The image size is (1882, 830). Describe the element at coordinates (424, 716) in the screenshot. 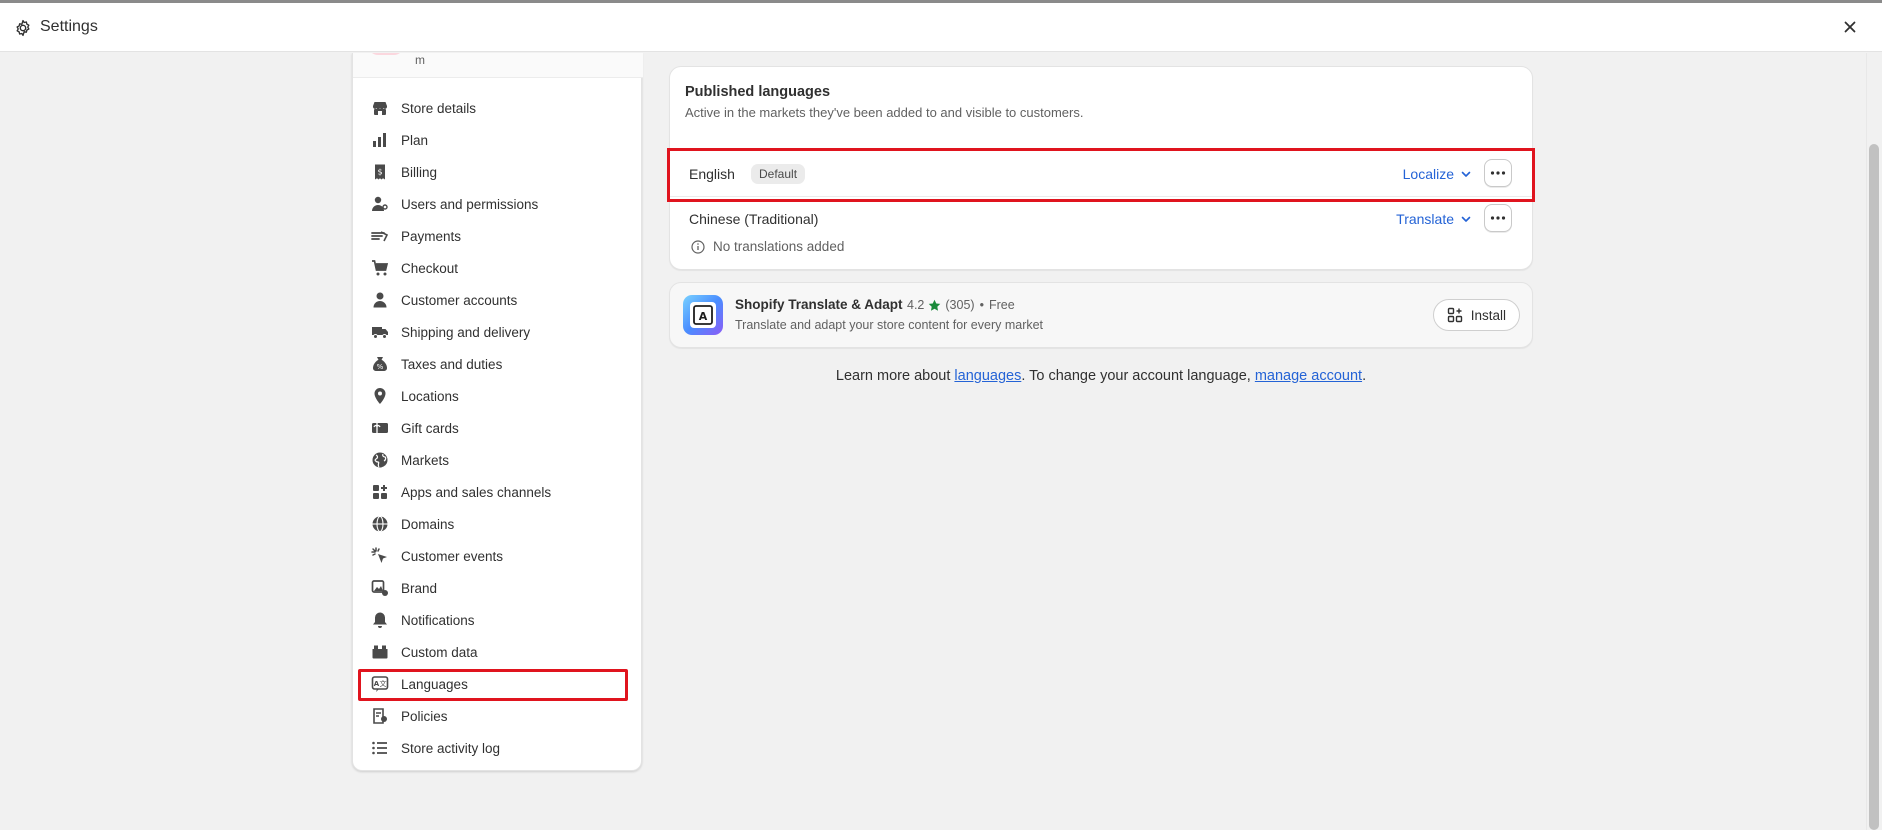

I see `sidebar-item-label: Policies` at that location.